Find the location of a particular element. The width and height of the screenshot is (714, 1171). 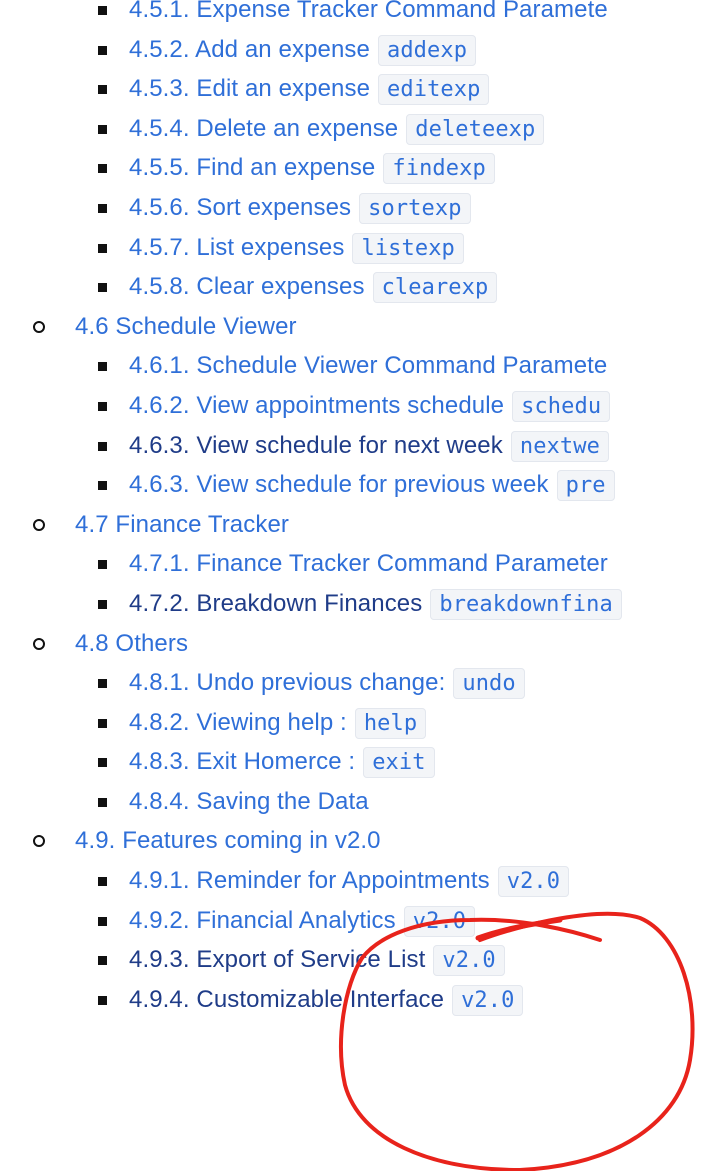

toc-item: 4.8 Others is located at coordinates (346, 644).